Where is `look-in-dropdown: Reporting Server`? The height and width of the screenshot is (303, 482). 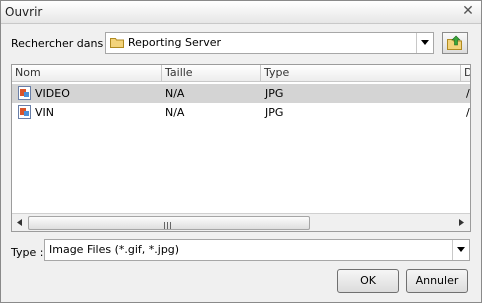
look-in-dropdown: Reporting Server is located at coordinates (269, 43).